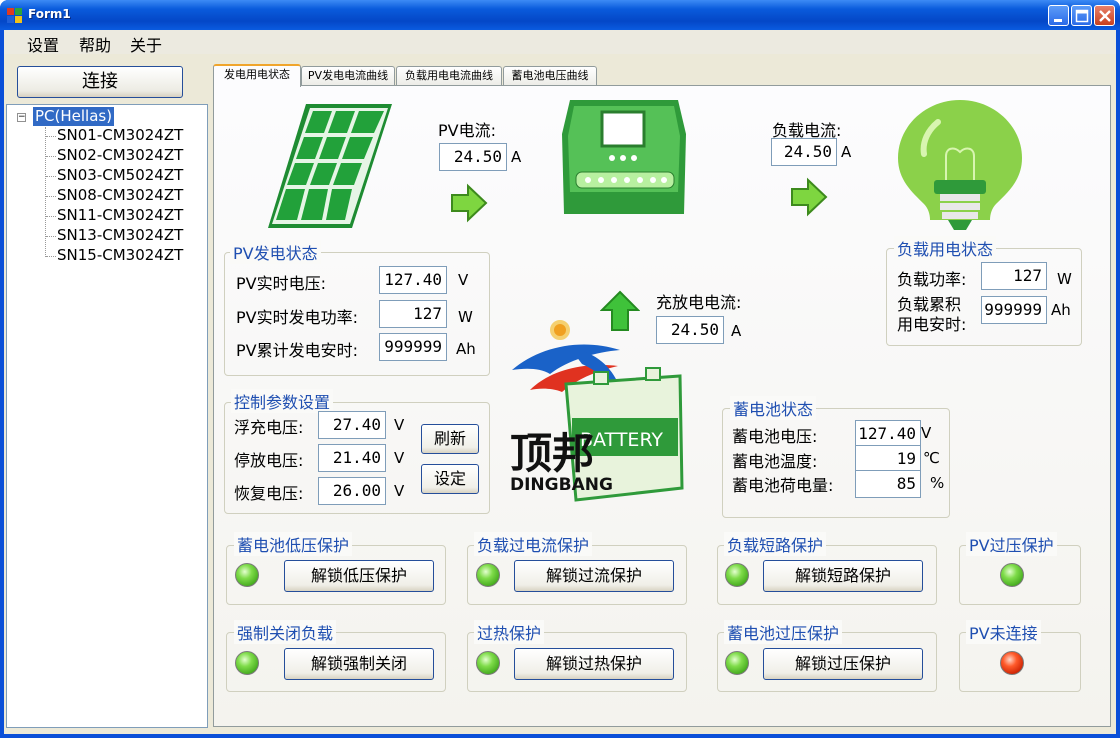 This screenshot has height=738, width=1120. Describe the element at coordinates (937, 483) in the screenshot. I see `battery-charge-unit: %` at that location.